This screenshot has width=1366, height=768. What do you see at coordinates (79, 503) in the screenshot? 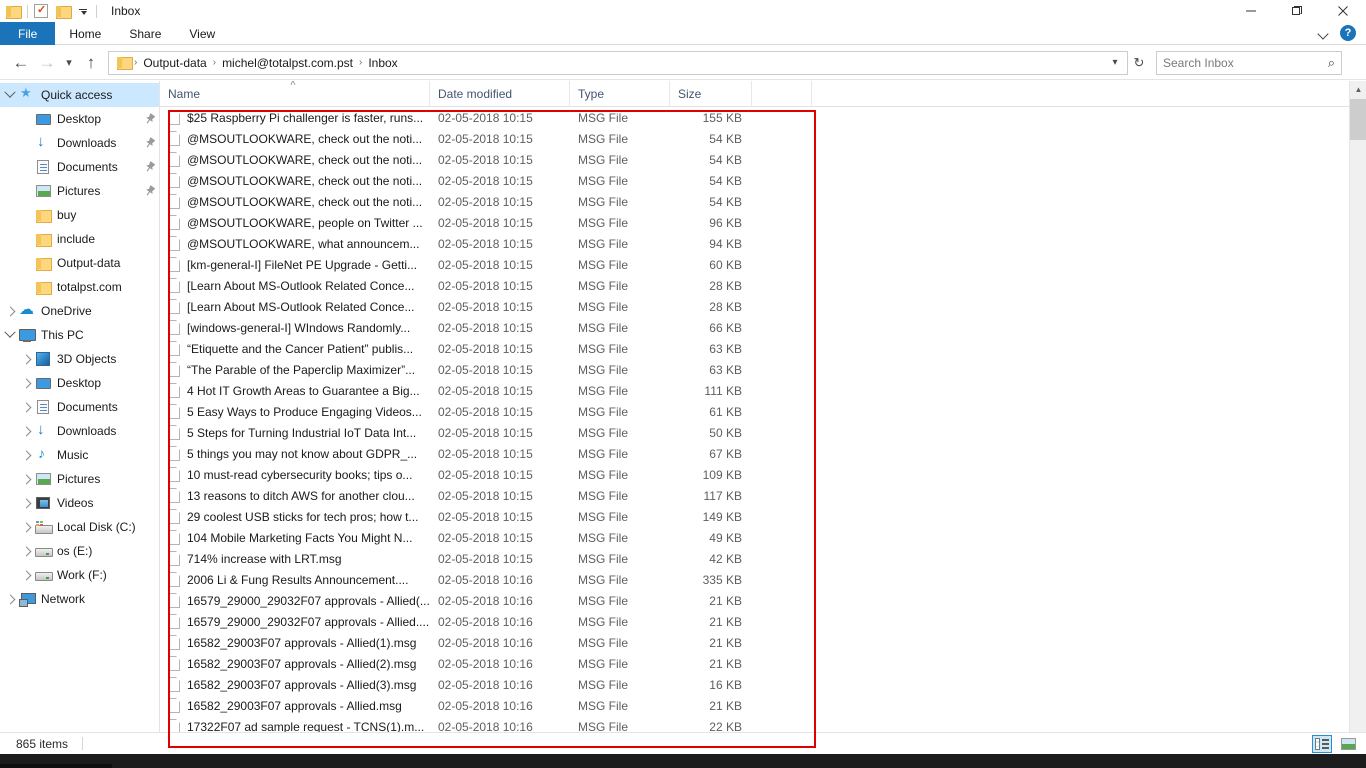
I see `sidebar-item-videos: Videos` at bounding box center [79, 503].